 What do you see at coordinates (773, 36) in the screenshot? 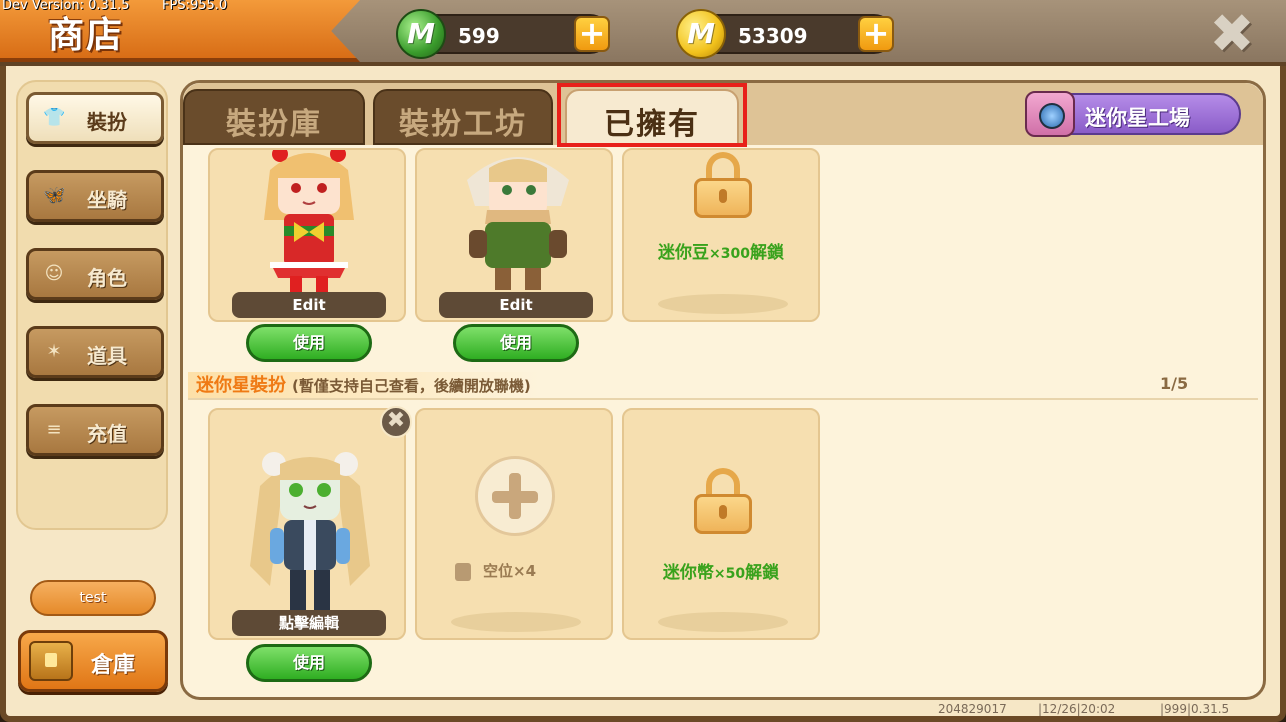
I see `coin-amount: 53309` at bounding box center [773, 36].